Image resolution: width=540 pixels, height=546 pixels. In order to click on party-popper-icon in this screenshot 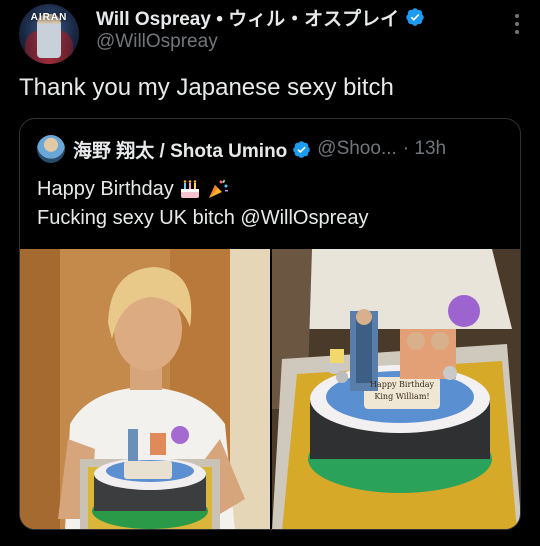, I will do `click(218, 188)`.